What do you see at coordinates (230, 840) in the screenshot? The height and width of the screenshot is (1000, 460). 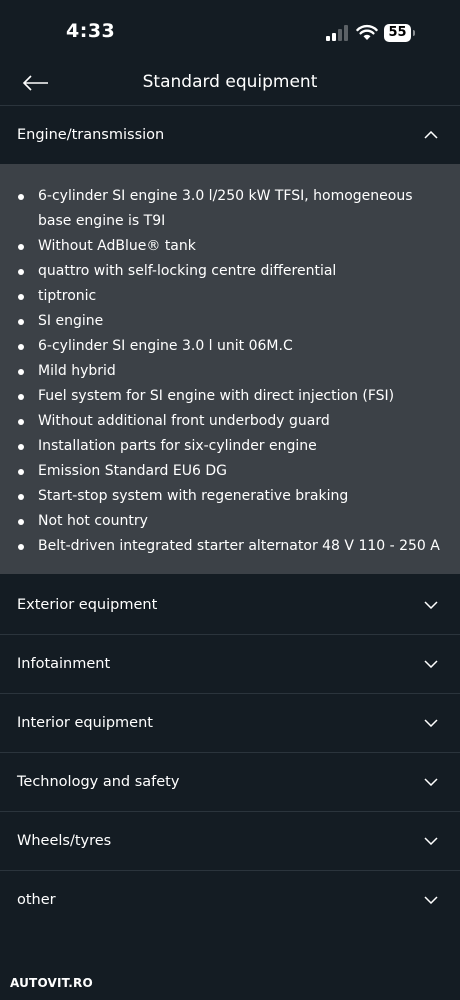 I see `section-wheels-tyres: Wheels/tyres` at bounding box center [230, 840].